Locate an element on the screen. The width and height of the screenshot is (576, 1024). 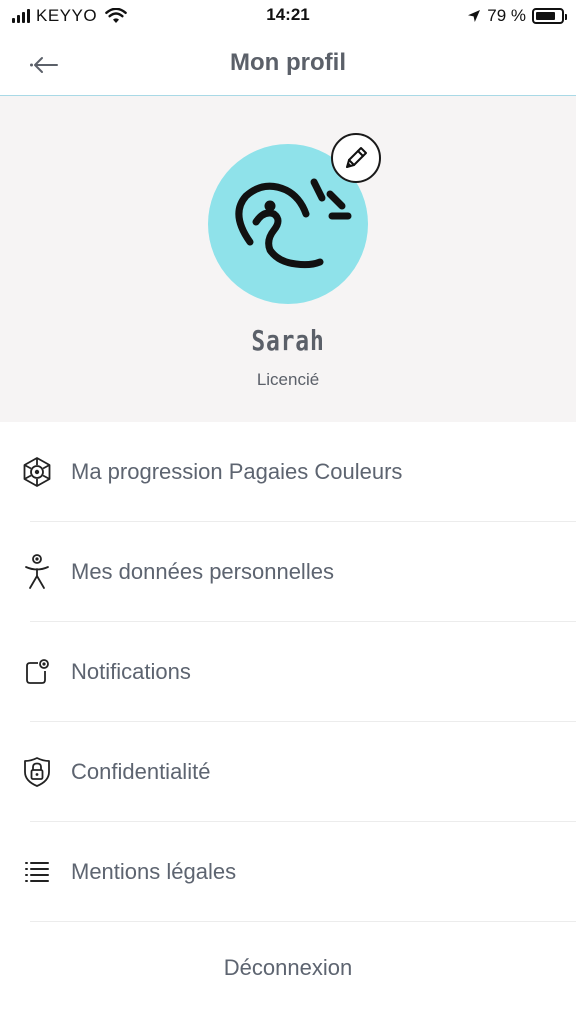
status-right: 79 % is located at coordinates (517, 16).